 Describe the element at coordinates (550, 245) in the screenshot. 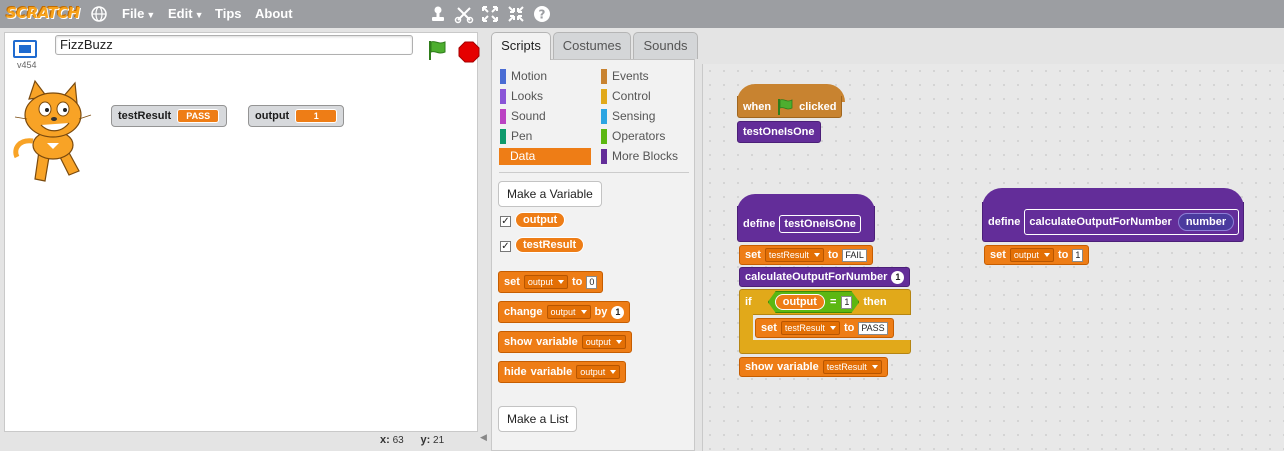

I see `variable-reporter-testresult: testResult` at that location.